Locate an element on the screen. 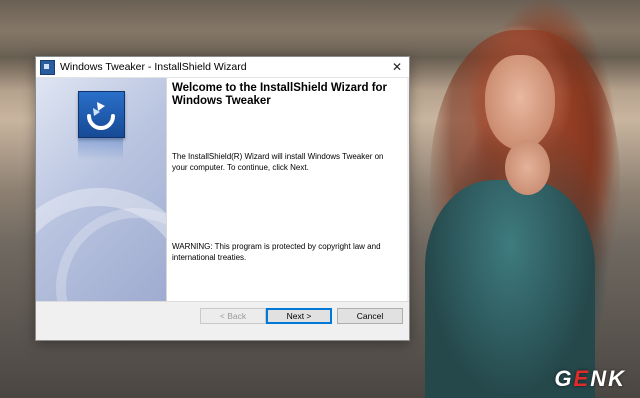 The height and width of the screenshot is (398, 640). wallpaper-face is located at coordinates (520, 102).